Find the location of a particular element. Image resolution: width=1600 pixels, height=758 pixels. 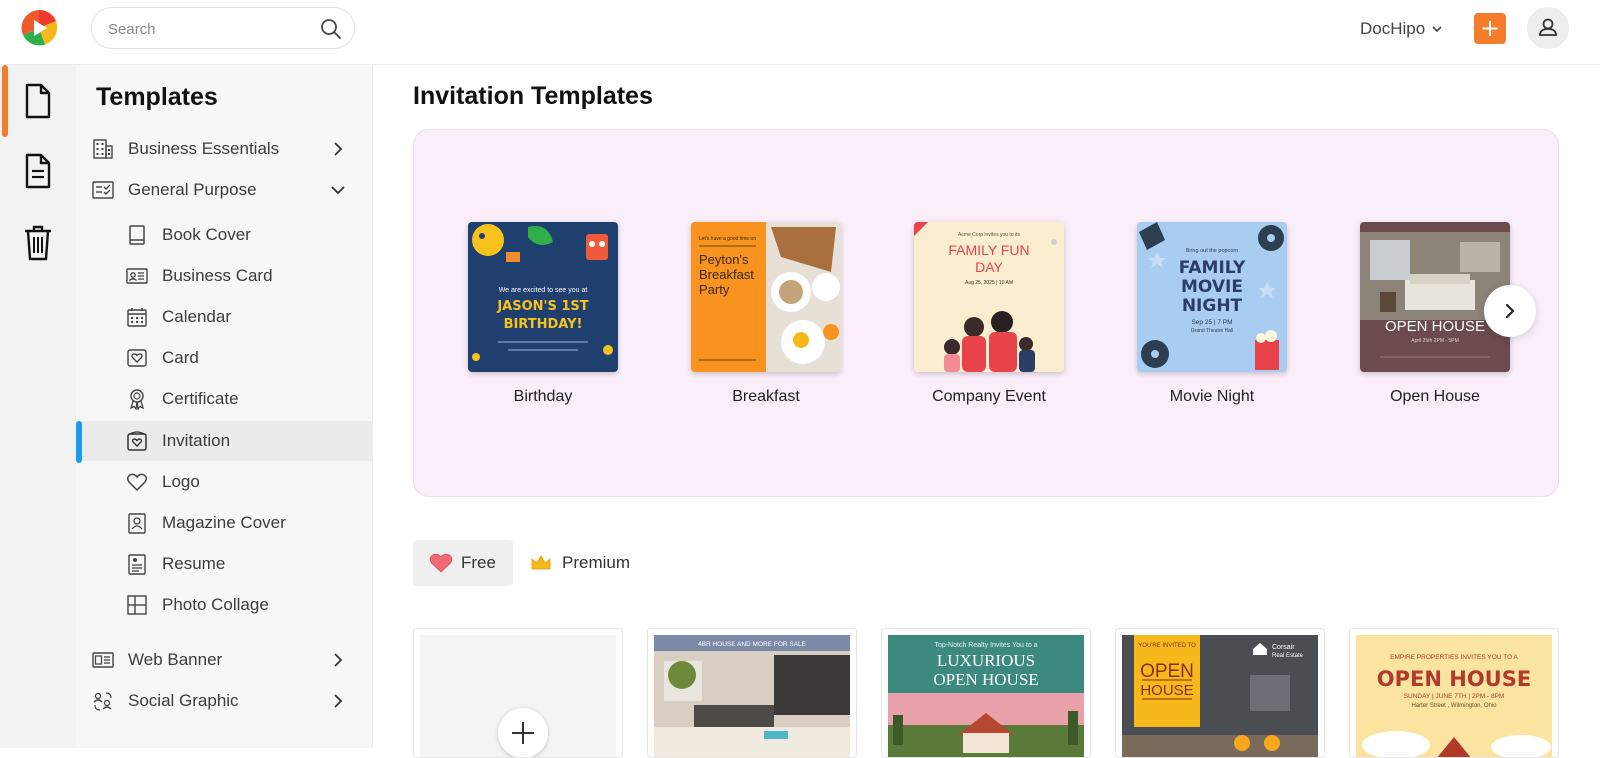

portrait-icon is located at coordinates (137, 523).